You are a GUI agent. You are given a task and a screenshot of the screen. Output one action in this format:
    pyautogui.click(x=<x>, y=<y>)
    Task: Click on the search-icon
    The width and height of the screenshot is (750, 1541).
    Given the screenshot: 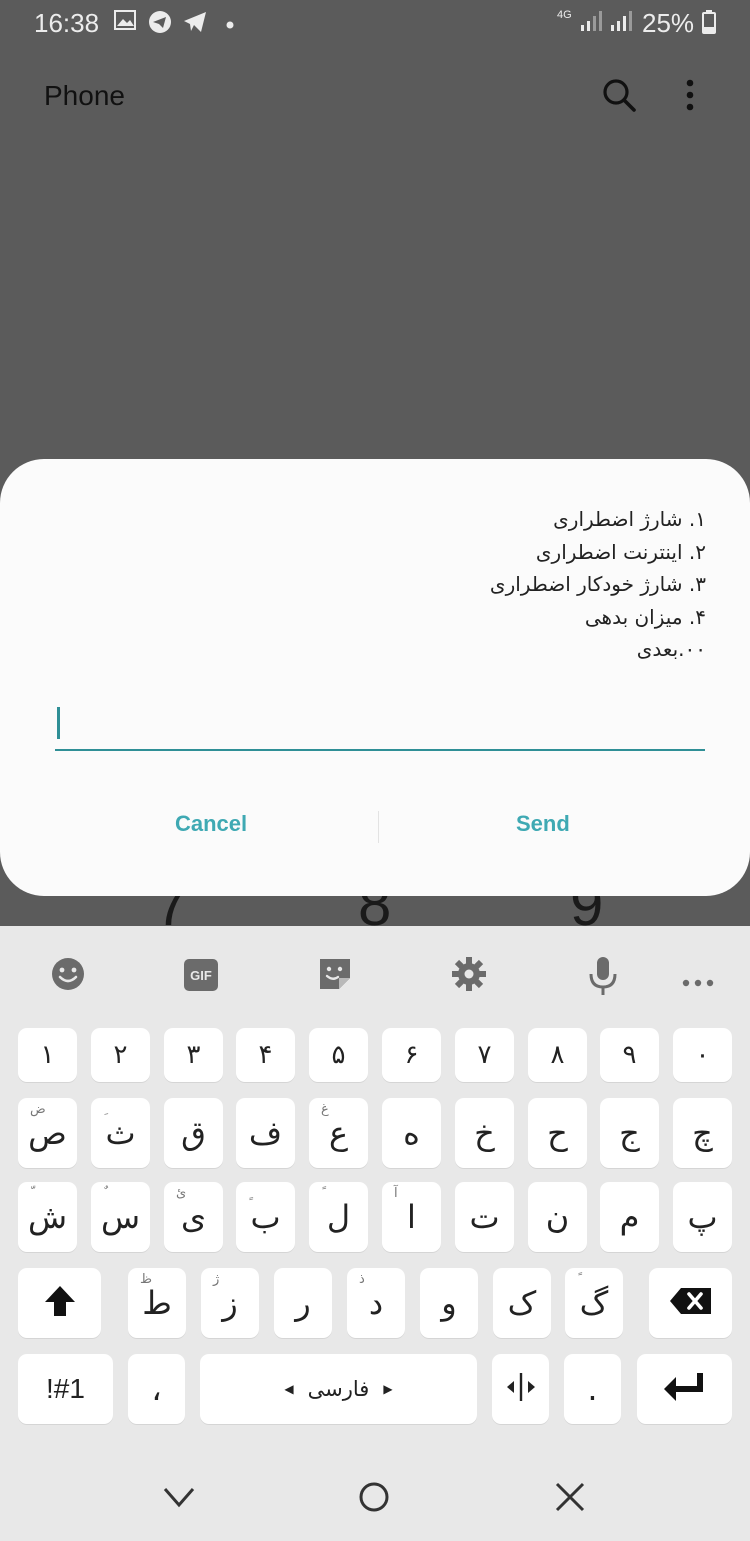 What is the action you would take?
    pyautogui.click(x=619, y=97)
    